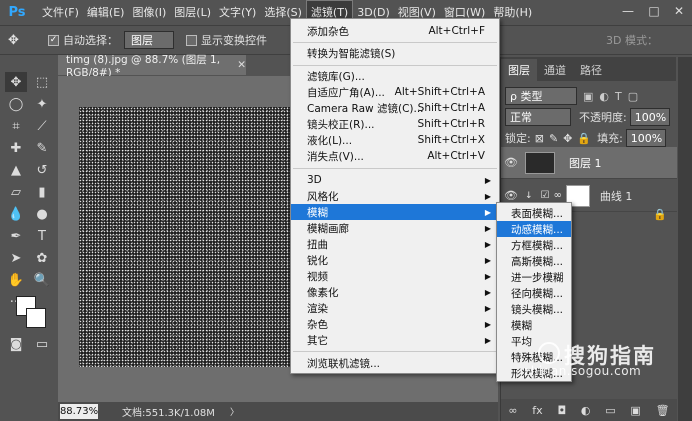 This screenshot has height=421, width=692. What do you see at coordinates (604, 96) in the screenshot?
I see `filter-adjust-icon: ◐` at bounding box center [604, 96].